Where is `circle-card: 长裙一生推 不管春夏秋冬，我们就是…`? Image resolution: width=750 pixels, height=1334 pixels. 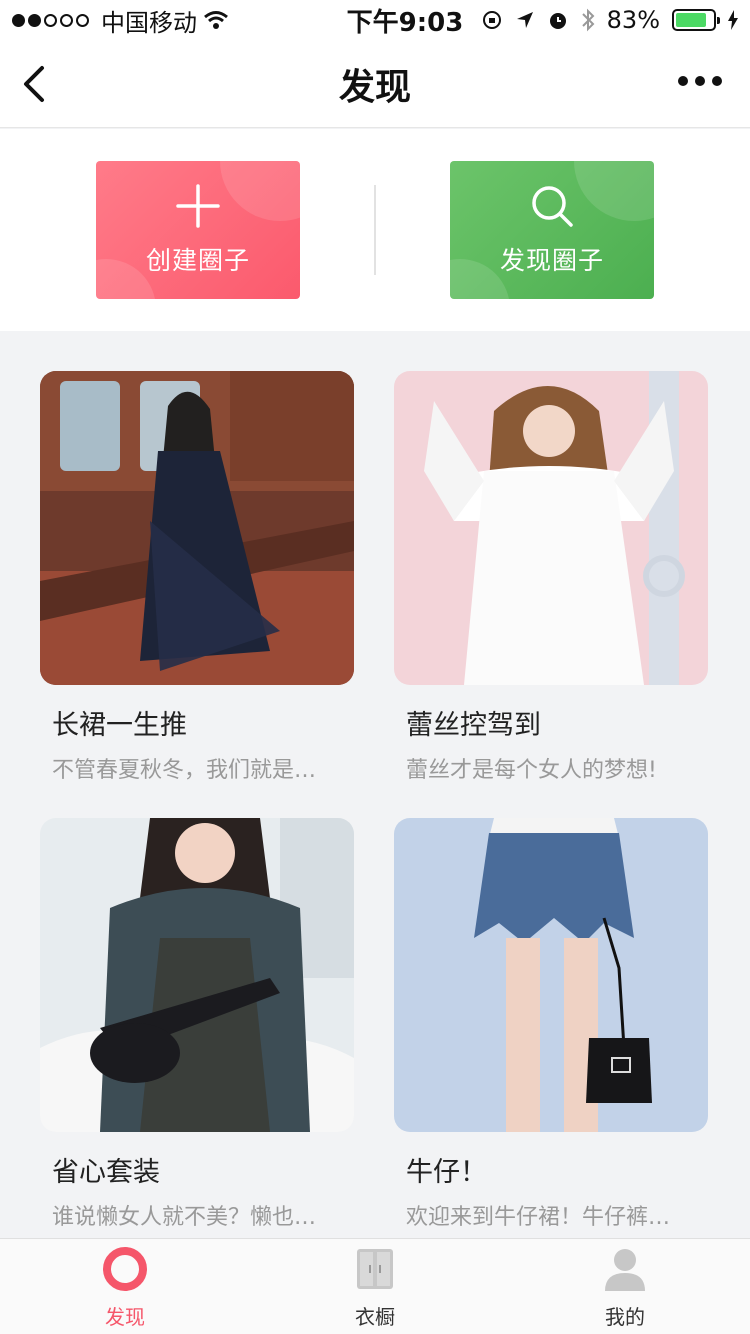
circle-card: 长裙一生推 不管春夏秋冬，我们就是… is located at coordinates (197, 577).